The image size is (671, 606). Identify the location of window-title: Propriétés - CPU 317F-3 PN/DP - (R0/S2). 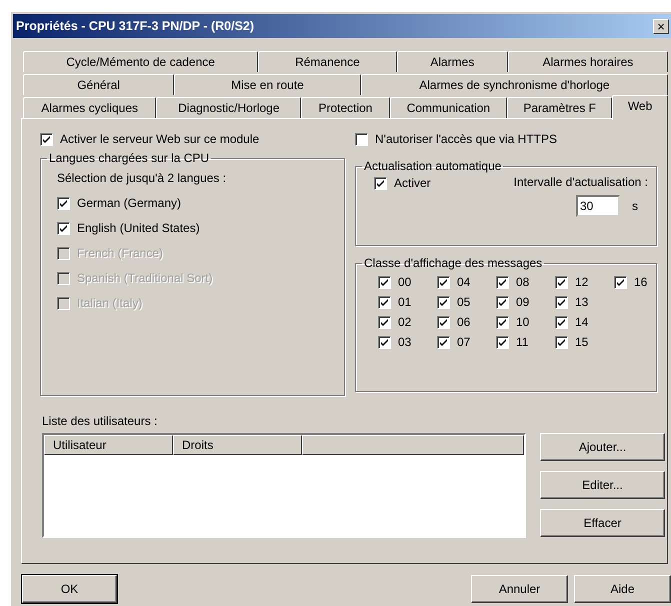
(134, 26).